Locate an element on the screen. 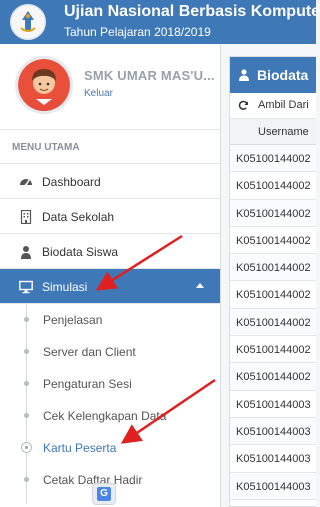 This screenshot has width=320, height=507. avatar is located at coordinates (44, 85).